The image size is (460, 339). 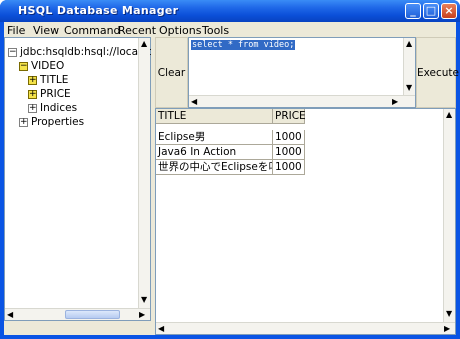 I want to click on menu-view: View, so click(x=46, y=30).